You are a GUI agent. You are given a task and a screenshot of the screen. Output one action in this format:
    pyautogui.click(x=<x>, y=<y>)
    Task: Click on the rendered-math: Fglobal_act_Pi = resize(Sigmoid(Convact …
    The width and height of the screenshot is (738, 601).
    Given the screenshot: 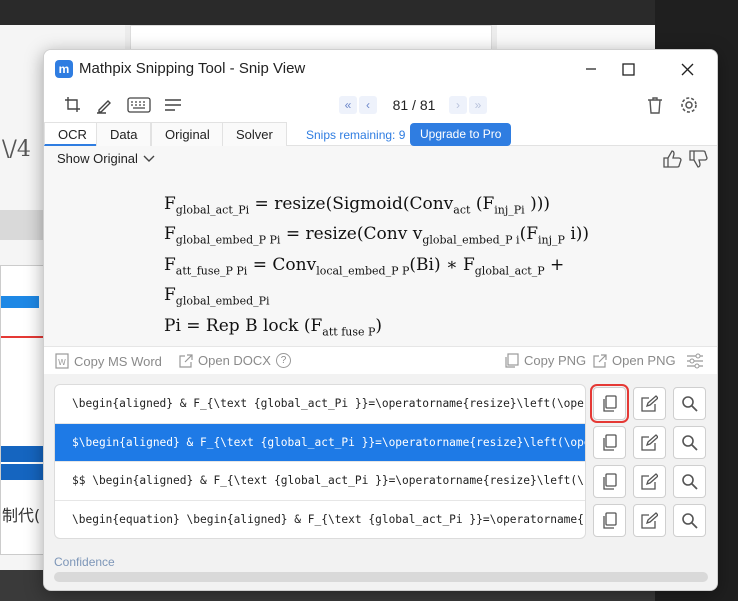 What is the action you would take?
    pyautogui.click(x=376, y=268)
    